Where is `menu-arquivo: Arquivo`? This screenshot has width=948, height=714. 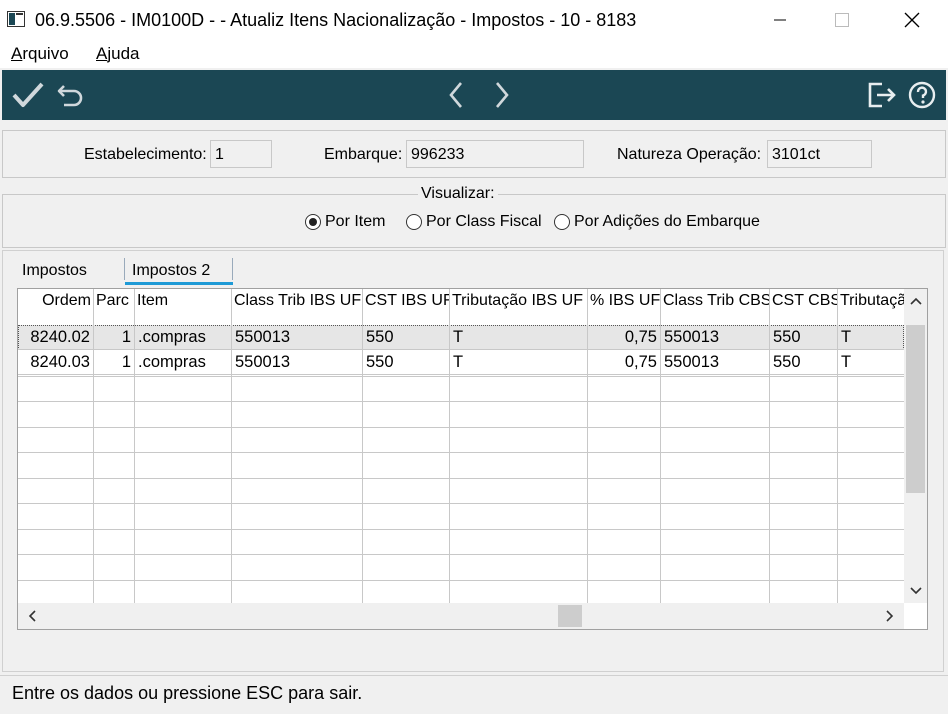
menu-arquivo: Arquivo is located at coordinates (40, 54).